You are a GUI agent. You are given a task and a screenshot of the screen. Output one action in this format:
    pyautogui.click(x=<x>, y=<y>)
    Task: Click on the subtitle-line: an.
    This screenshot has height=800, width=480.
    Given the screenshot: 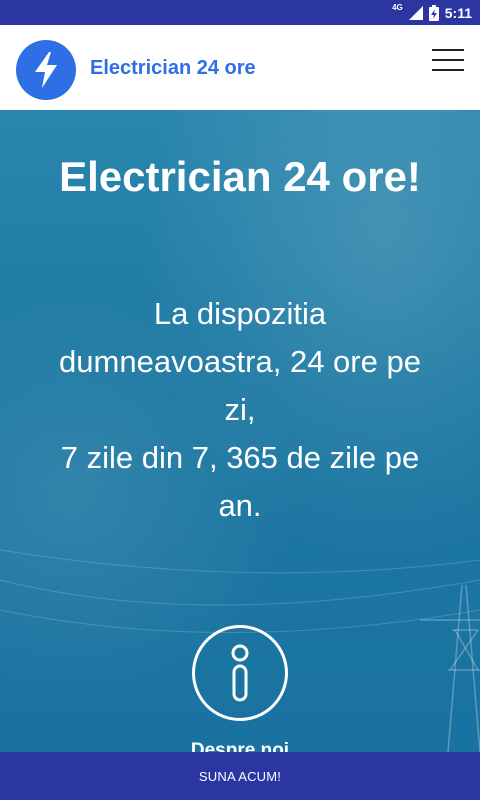 What is the action you would take?
    pyautogui.click(x=240, y=505)
    